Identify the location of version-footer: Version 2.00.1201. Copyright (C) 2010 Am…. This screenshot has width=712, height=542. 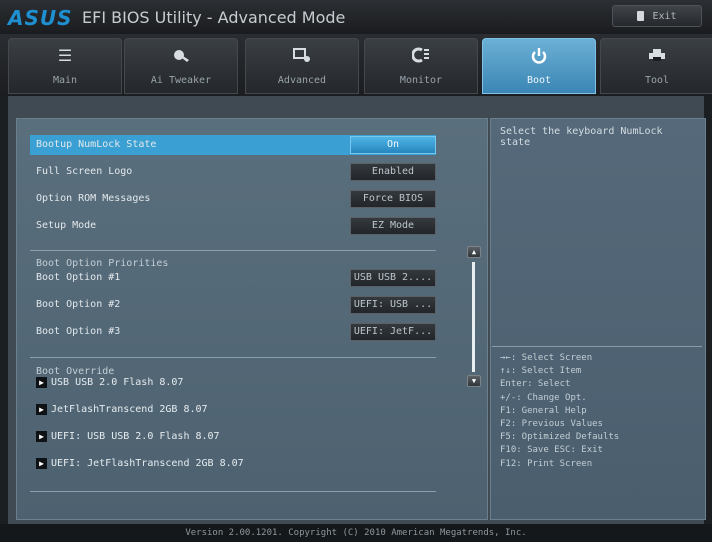
(356, 533).